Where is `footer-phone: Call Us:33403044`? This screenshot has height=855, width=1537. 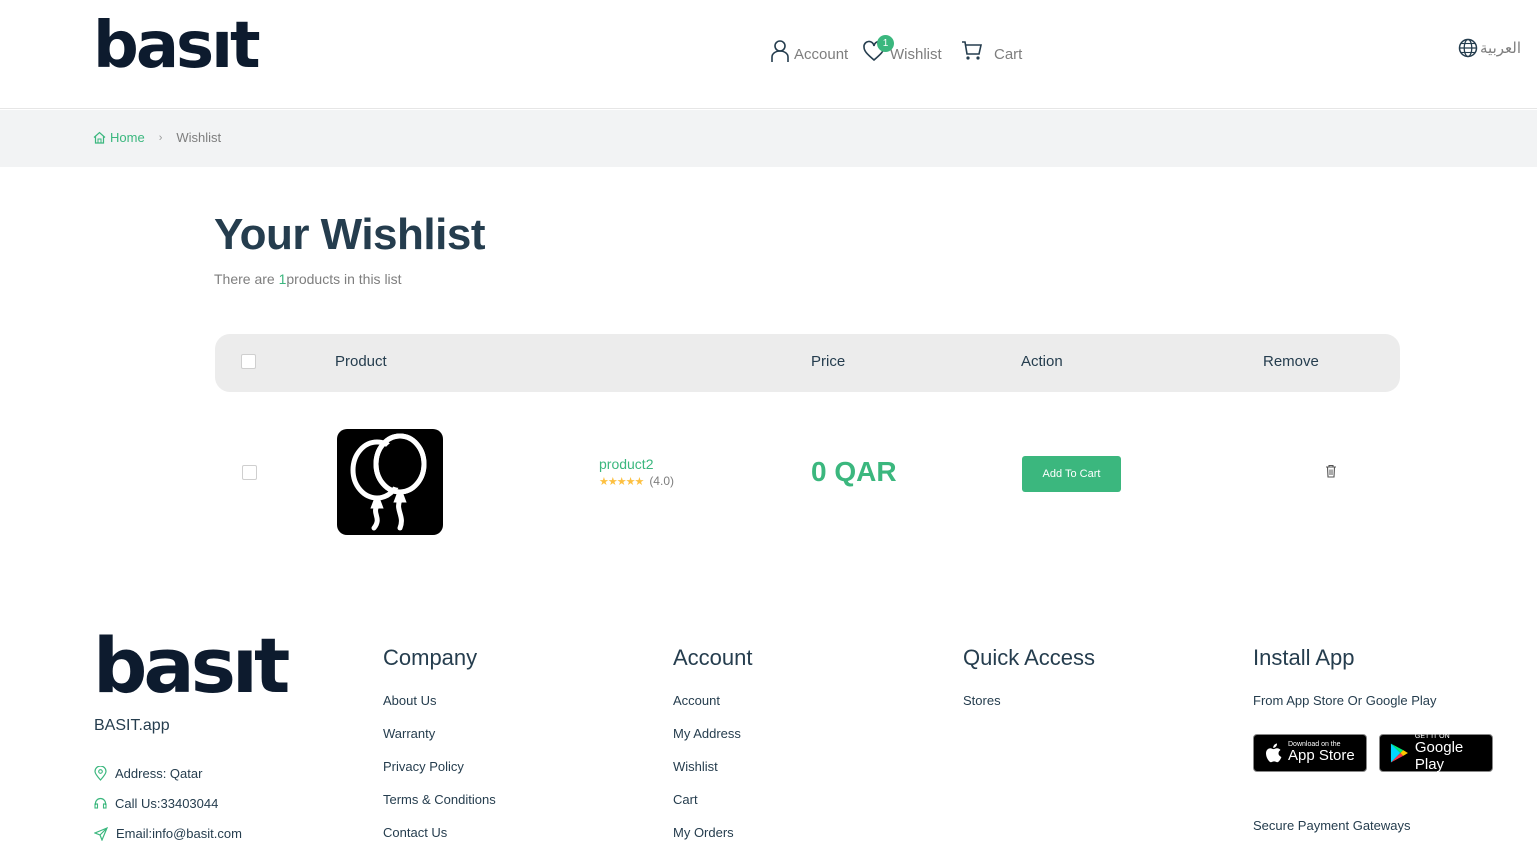
footer-phone: Call Us:33403044 is located at coordinates (156, 803).